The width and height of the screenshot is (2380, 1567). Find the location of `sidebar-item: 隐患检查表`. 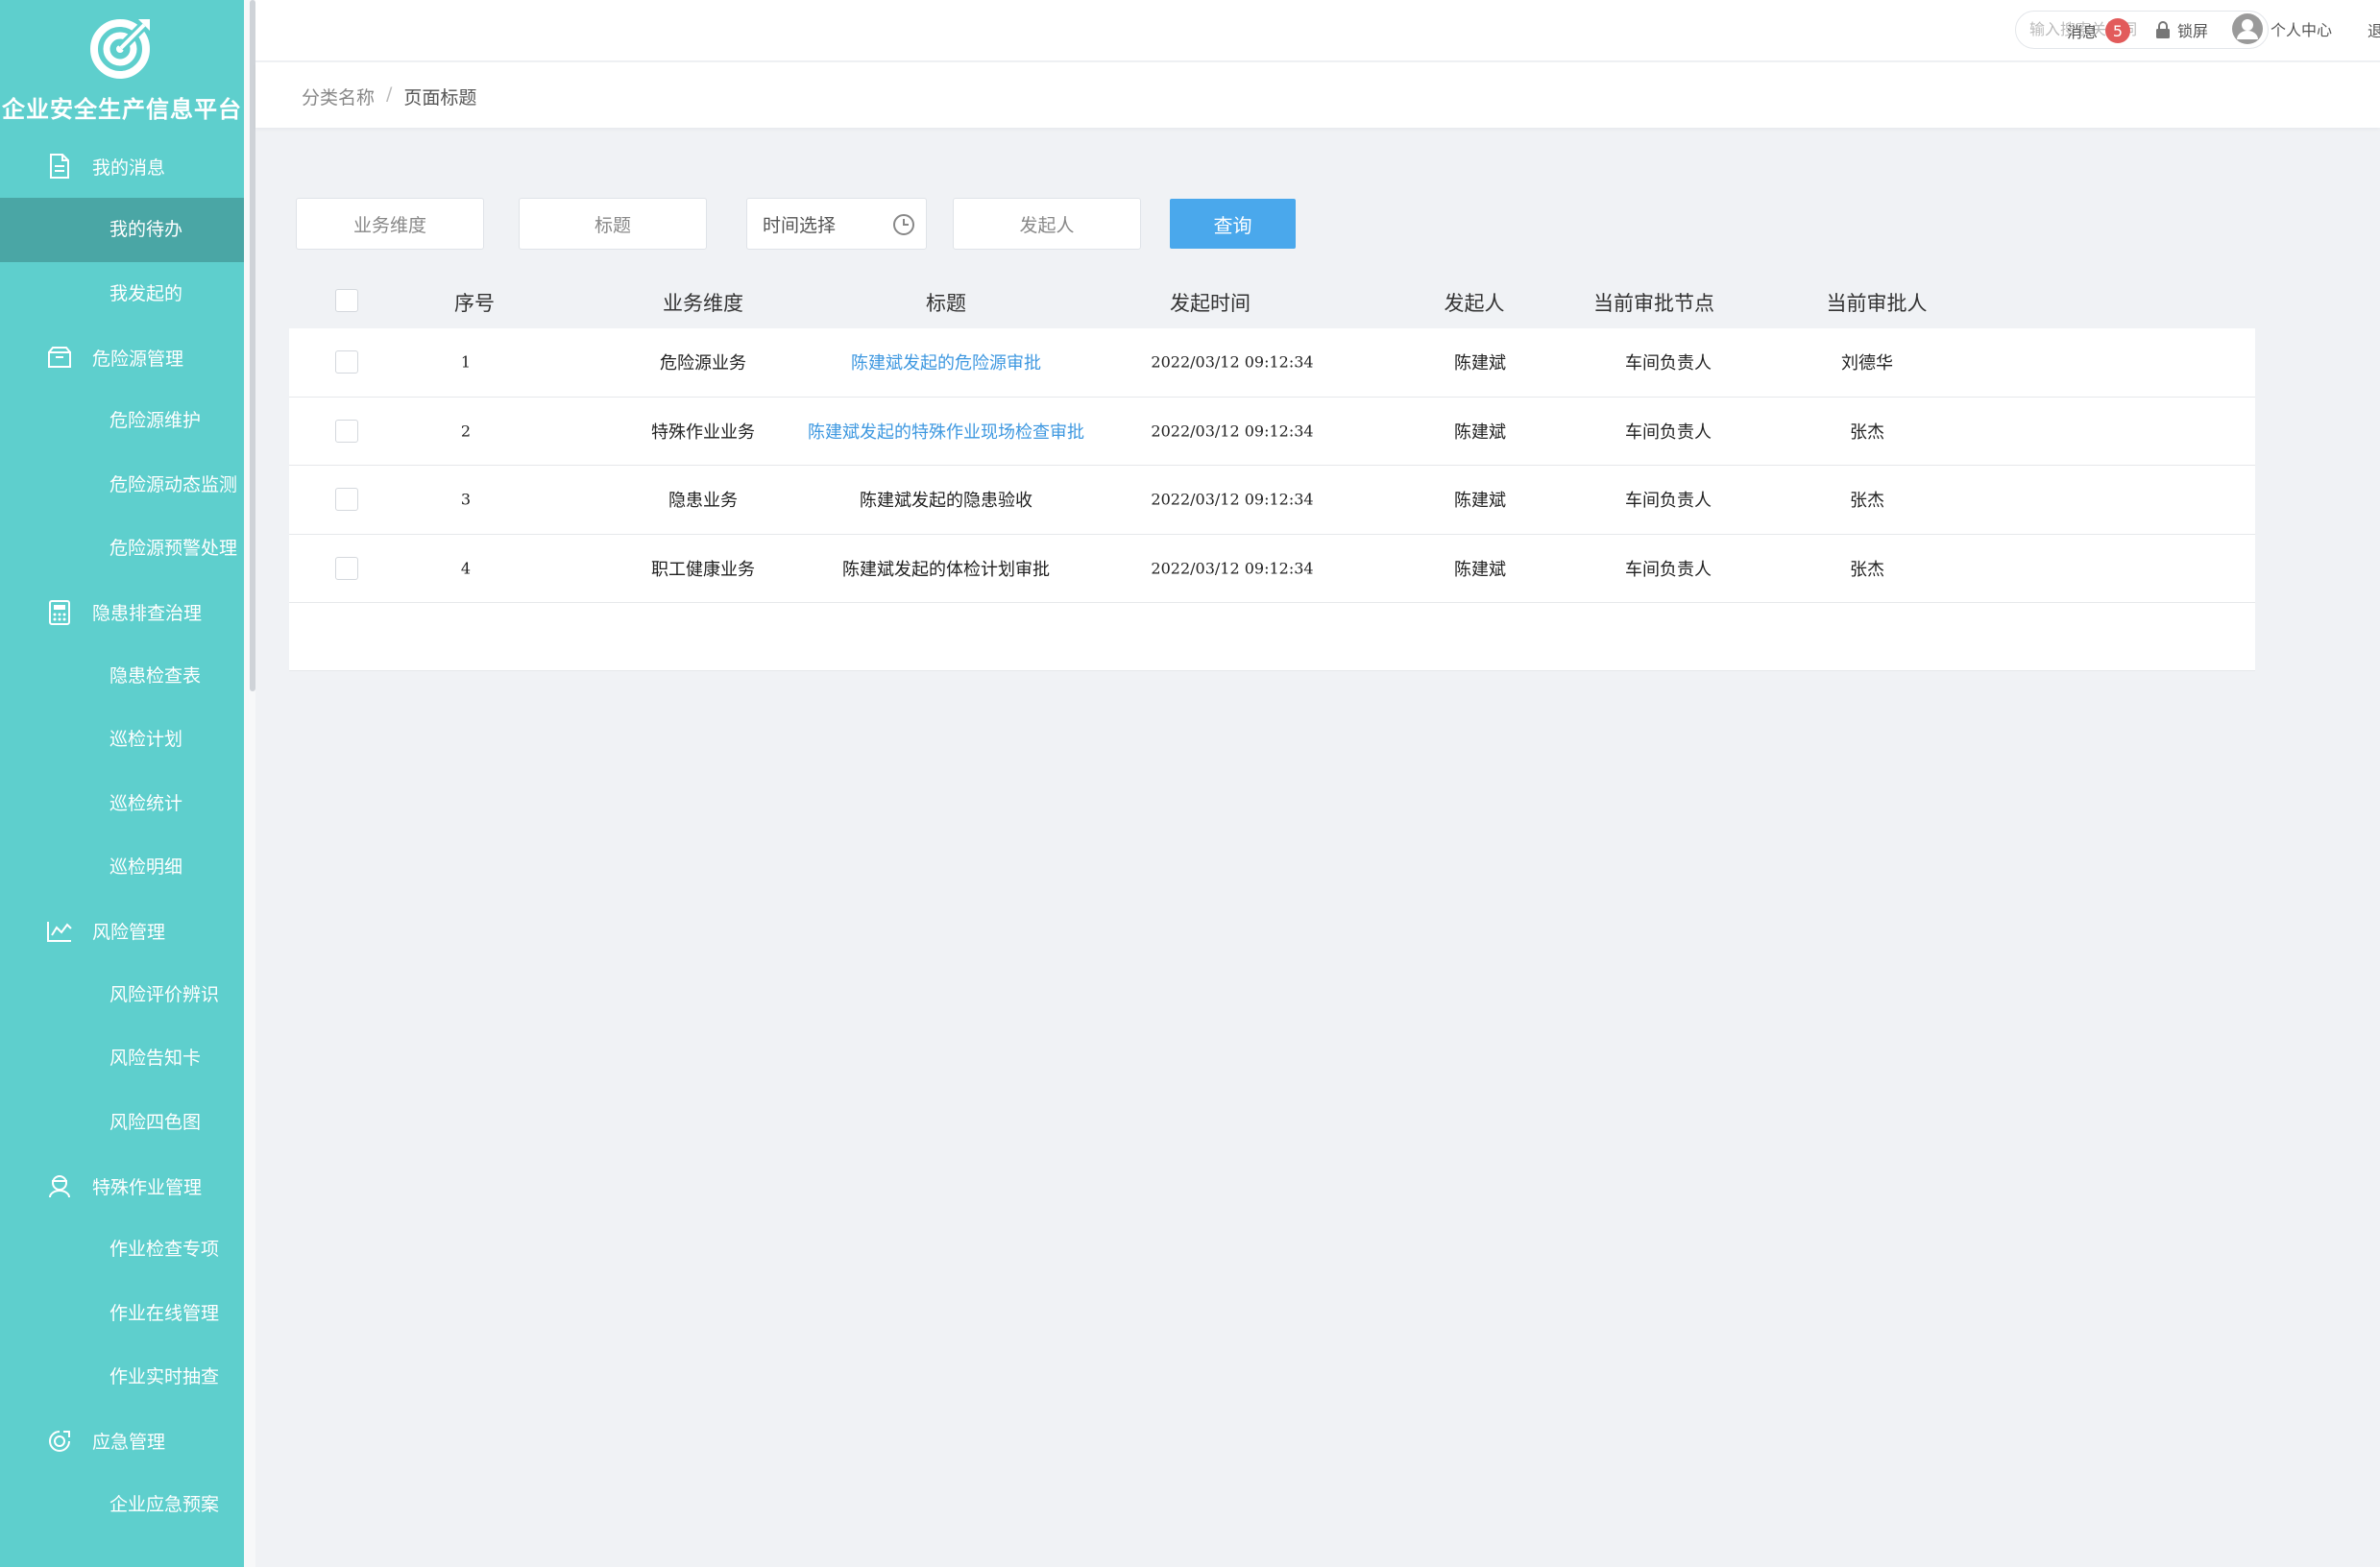

sidebar-item: 隐患检查表 is located at coordinates (122, 676).